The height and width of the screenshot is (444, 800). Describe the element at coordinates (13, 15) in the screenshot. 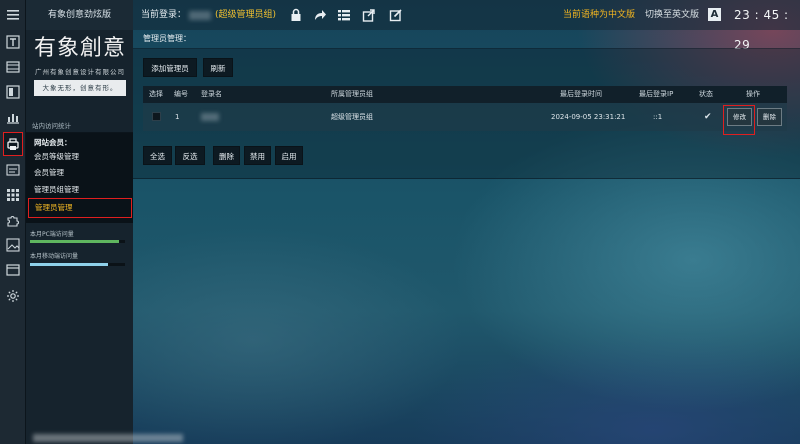

I see `menu-icon` at that location.